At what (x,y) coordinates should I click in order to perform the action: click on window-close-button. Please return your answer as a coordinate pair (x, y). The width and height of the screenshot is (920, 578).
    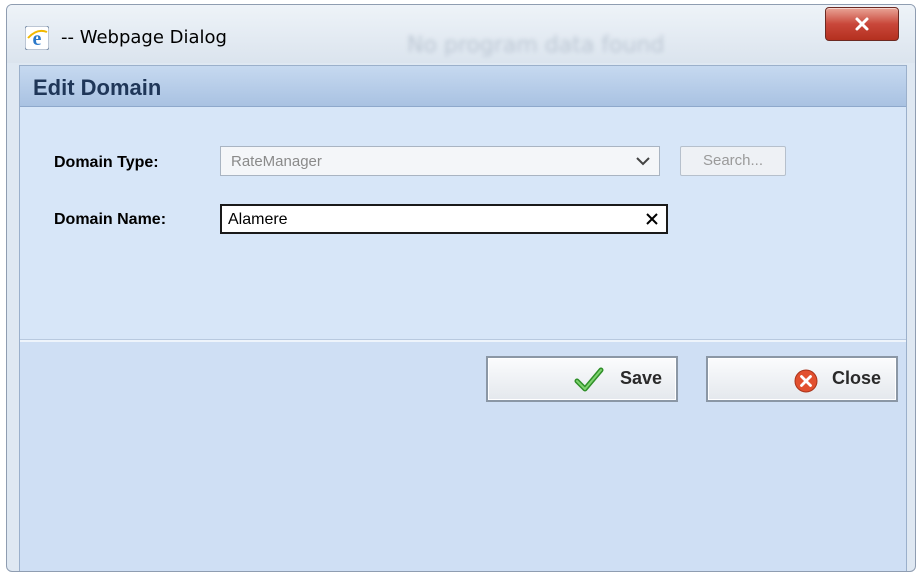
    Looking at the image, I should click on (862, 24).